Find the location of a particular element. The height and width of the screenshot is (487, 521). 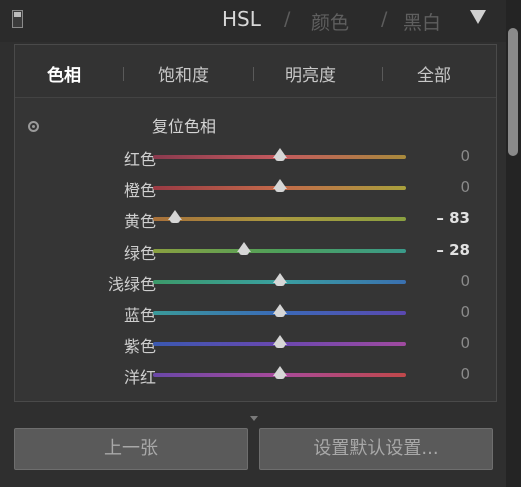

reset-hue-label: 复位色相 is located at coordinates (184, 125).